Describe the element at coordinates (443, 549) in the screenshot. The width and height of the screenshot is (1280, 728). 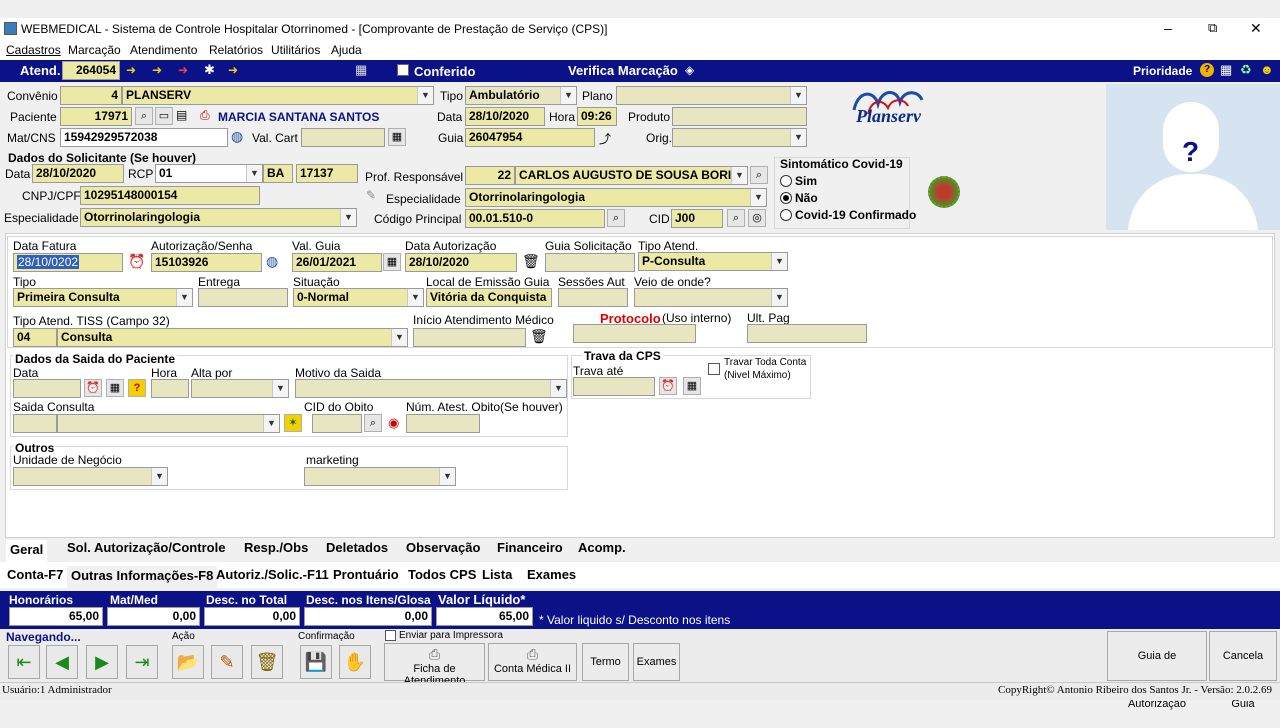
I see `tab-observacao: Observação` at that location.